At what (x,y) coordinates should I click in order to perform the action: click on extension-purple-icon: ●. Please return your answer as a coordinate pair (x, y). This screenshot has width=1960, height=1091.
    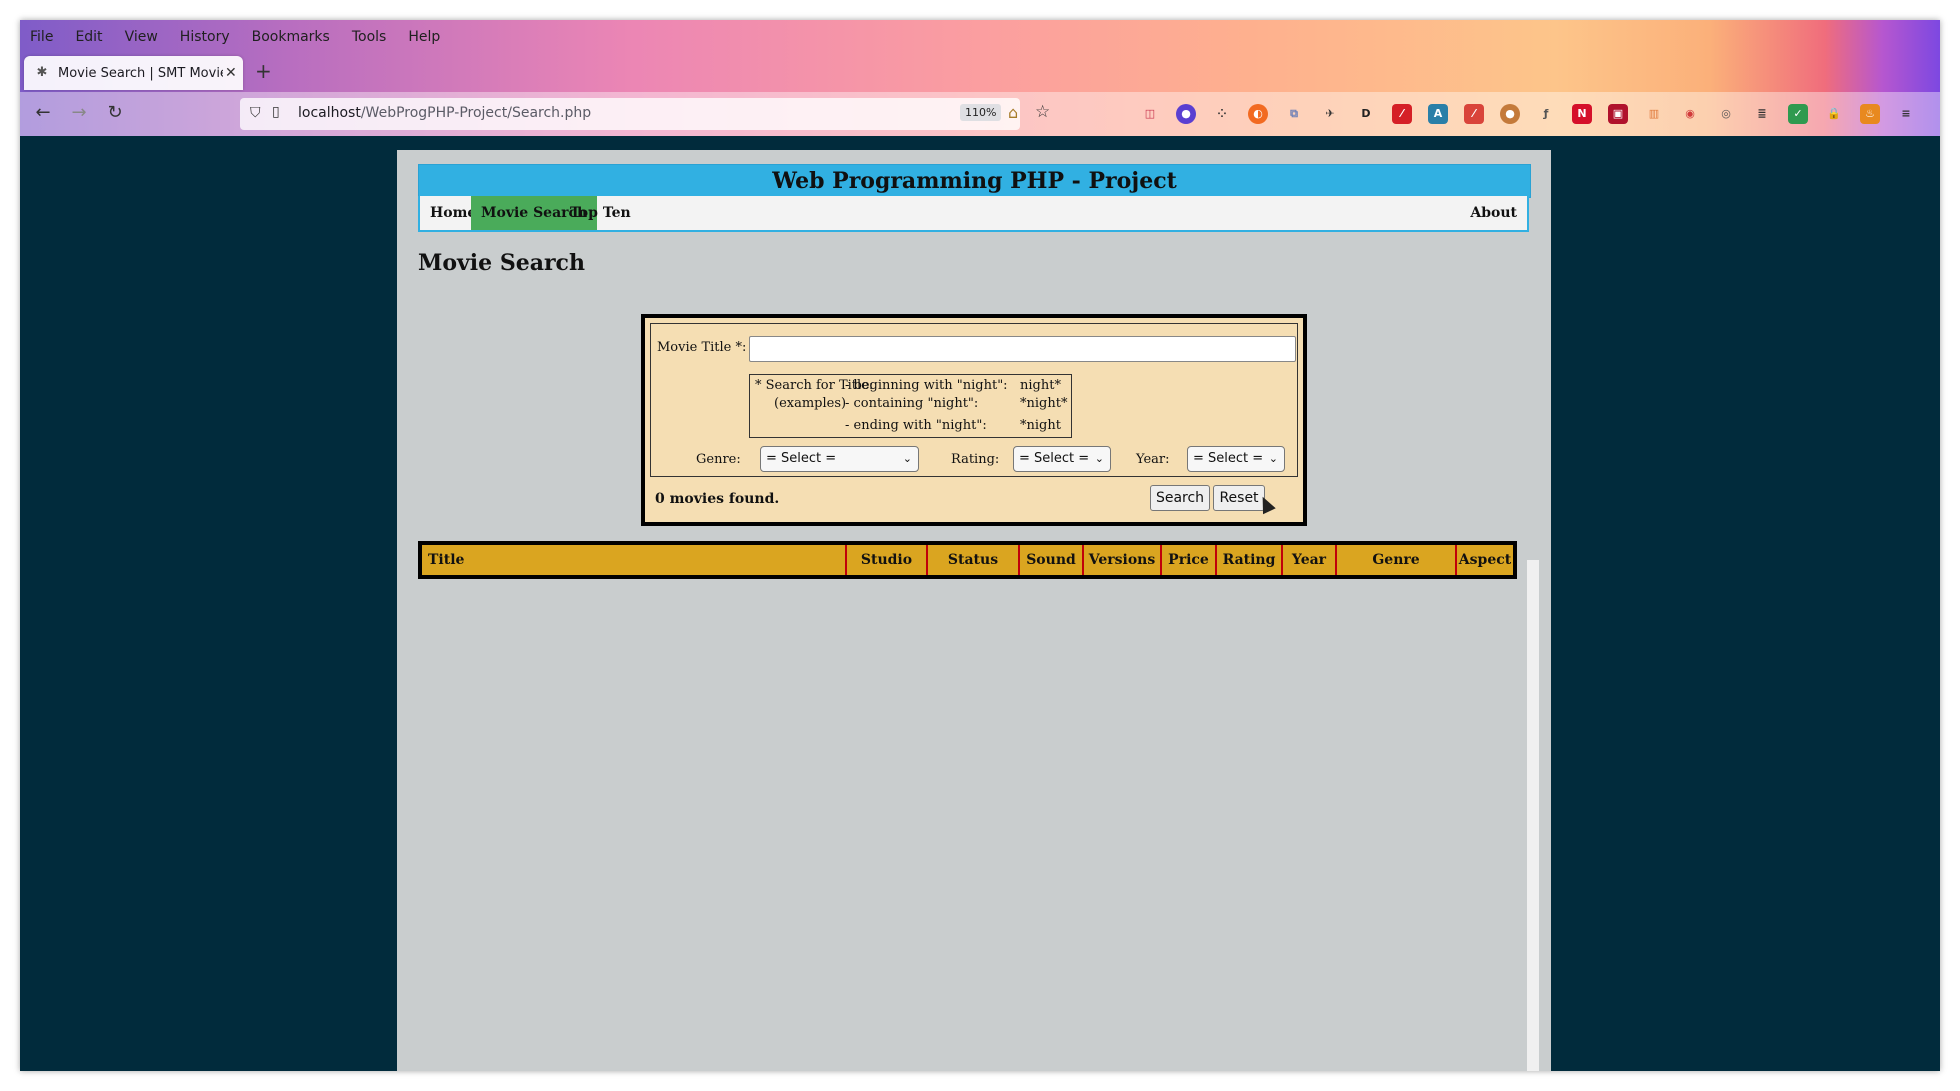
    Looking at the image, I should click on (1186, 114).